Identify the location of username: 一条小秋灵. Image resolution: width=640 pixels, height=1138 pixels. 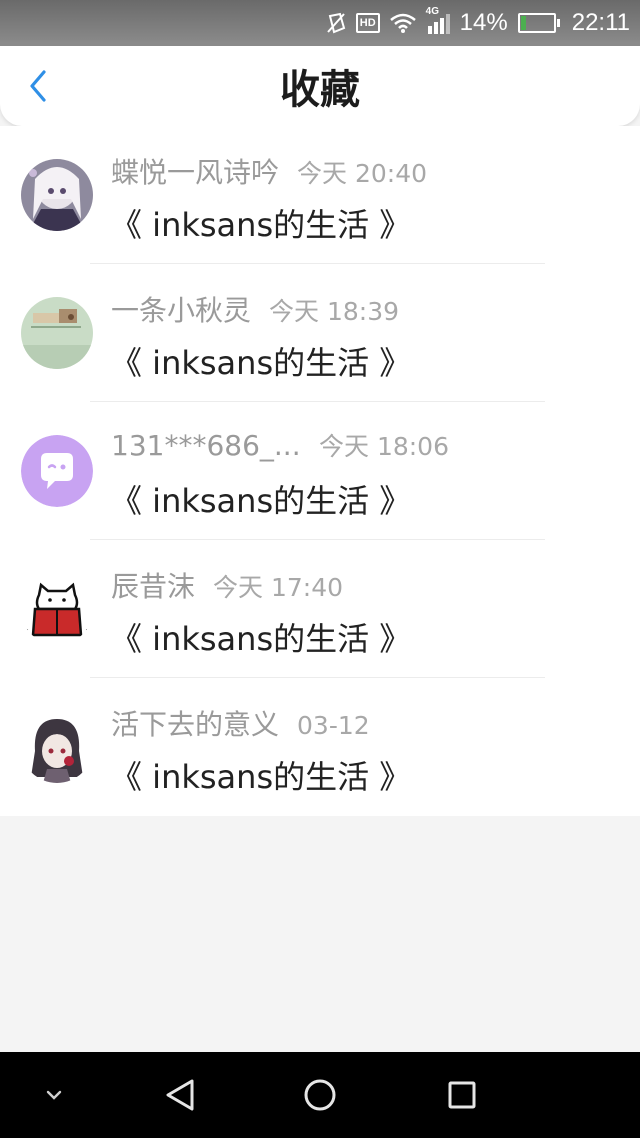
(181, 309).